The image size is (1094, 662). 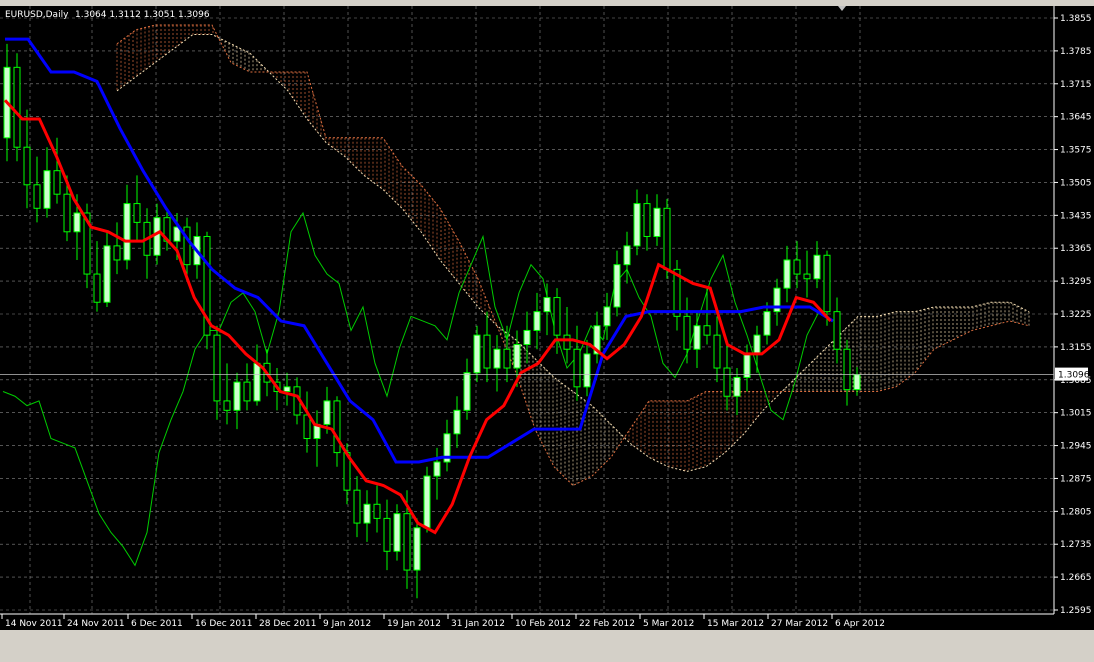 What do you see at coordinates (478, 624) in the screenshot?
I see `x-tick-label: 31 Jan 2012` at bounding box center [478, 624].